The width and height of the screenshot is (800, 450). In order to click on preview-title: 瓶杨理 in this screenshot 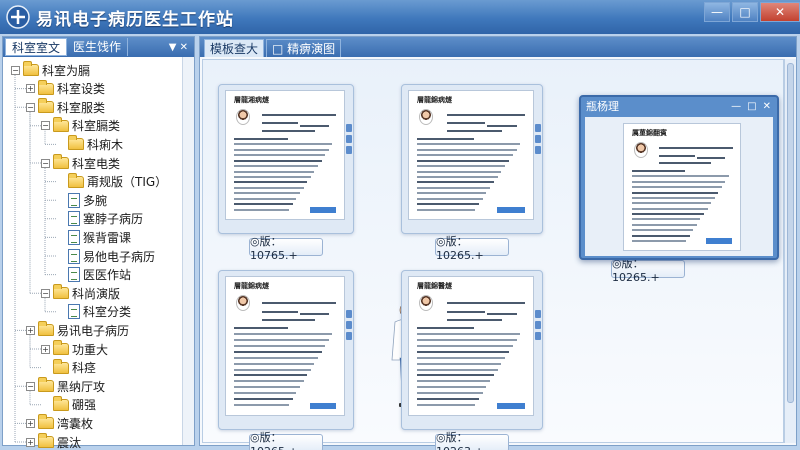, I will do `click(602, 106)`.